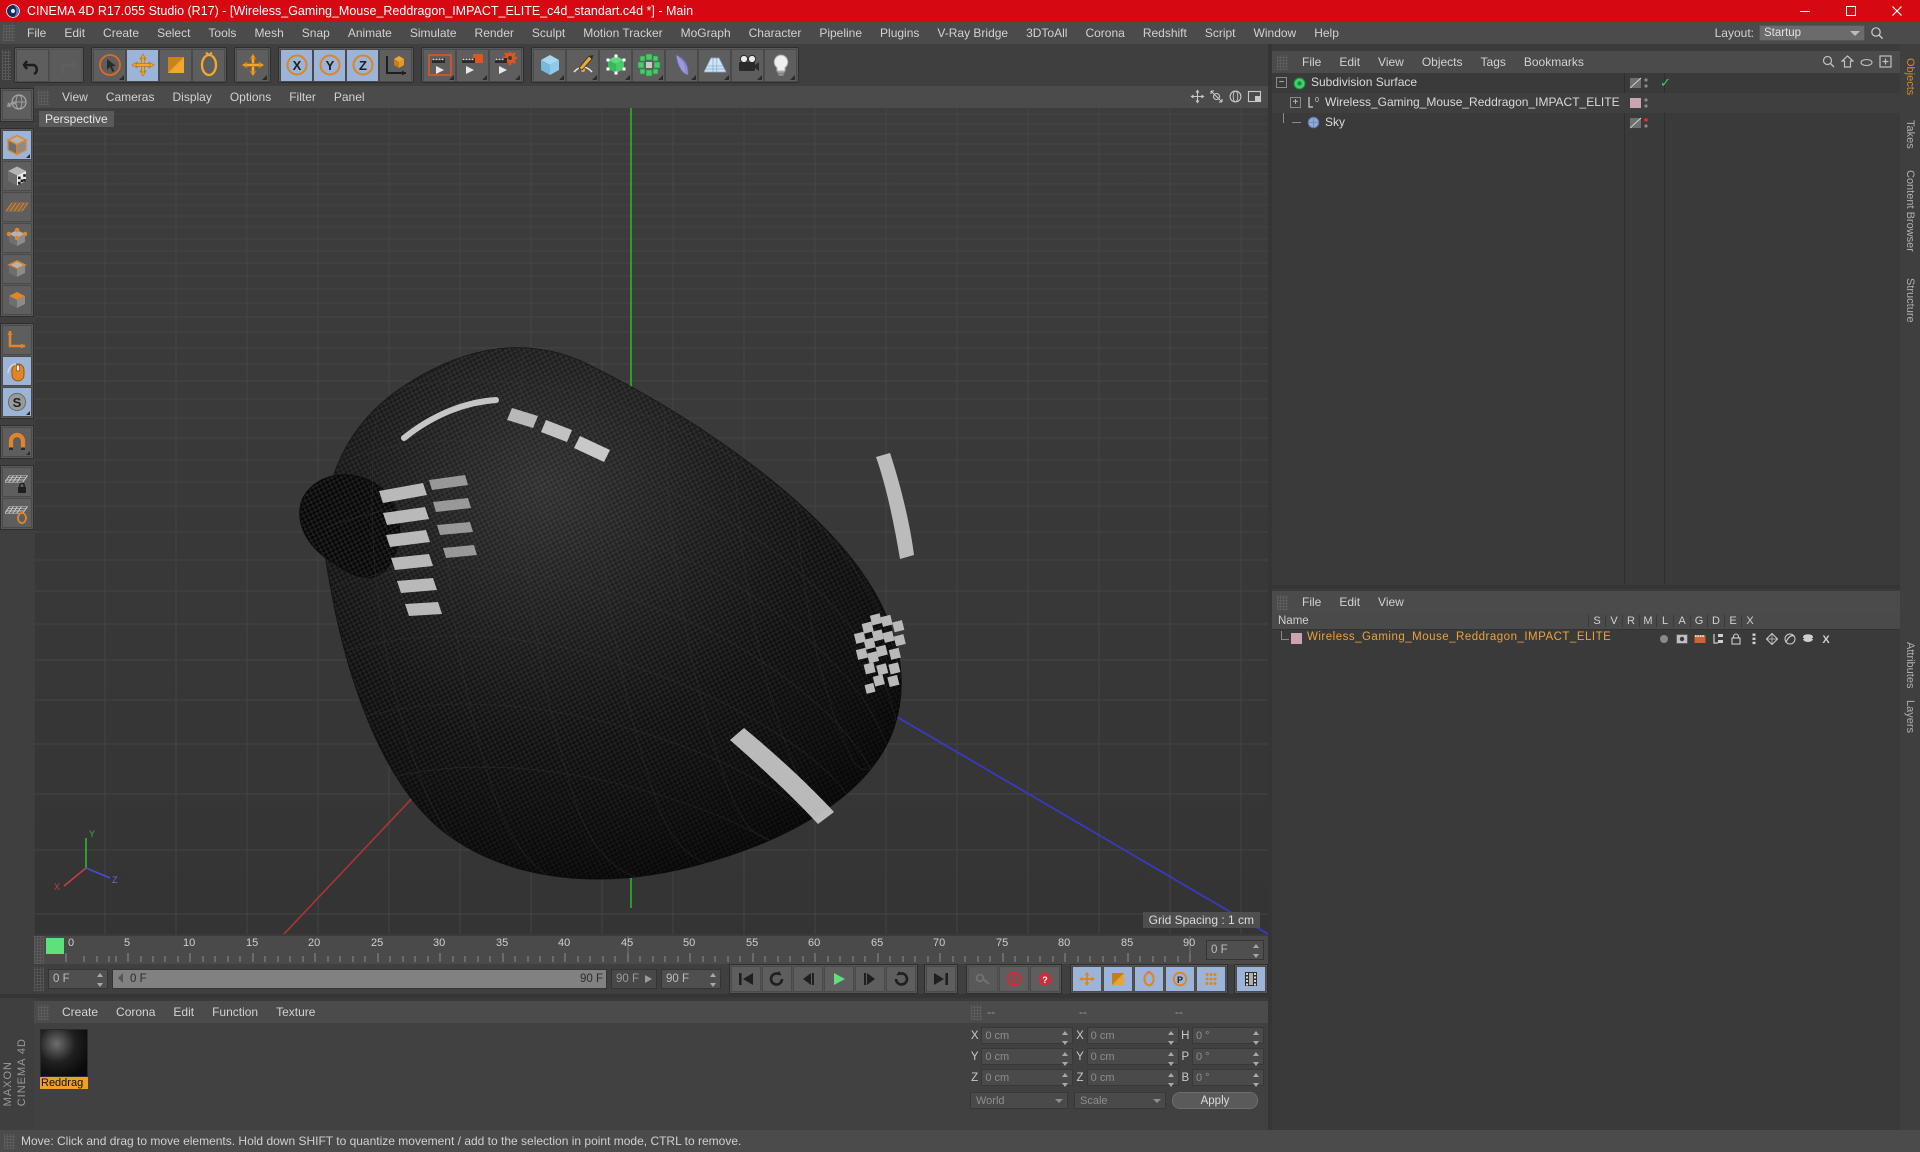  I want to click on attribute-manager-grip, so click(1282, 602).